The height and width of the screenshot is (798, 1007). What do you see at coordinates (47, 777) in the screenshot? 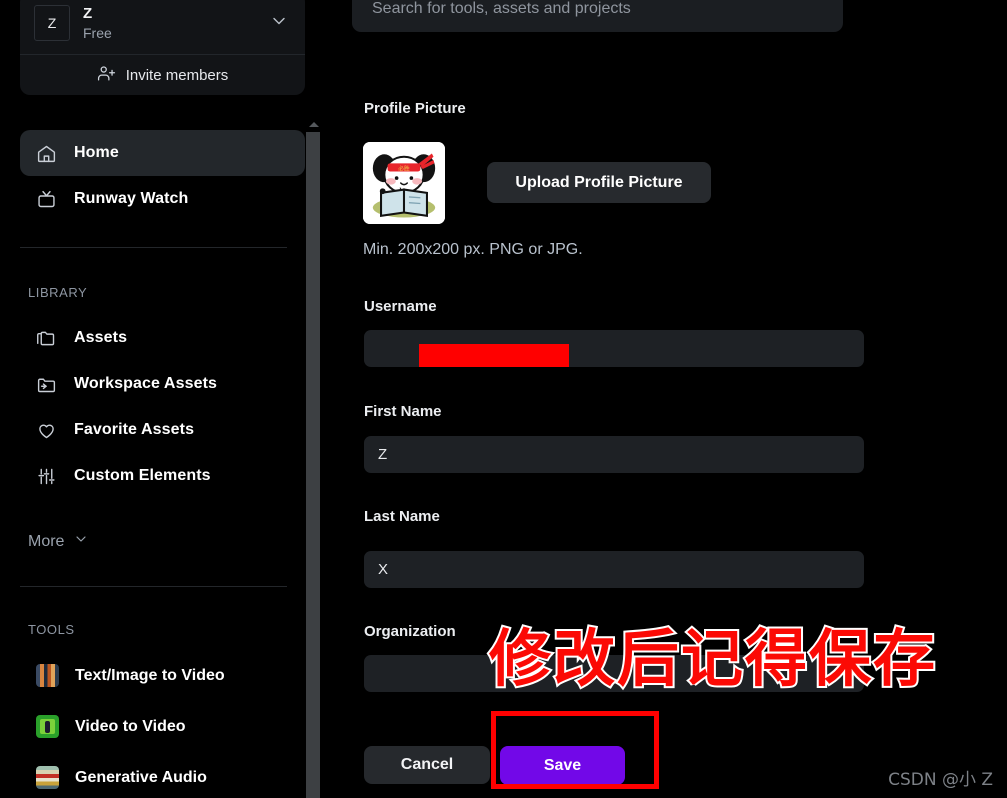
I see `tool-thumbnail-generative-audio-icon` at bounding box center [47, 777].